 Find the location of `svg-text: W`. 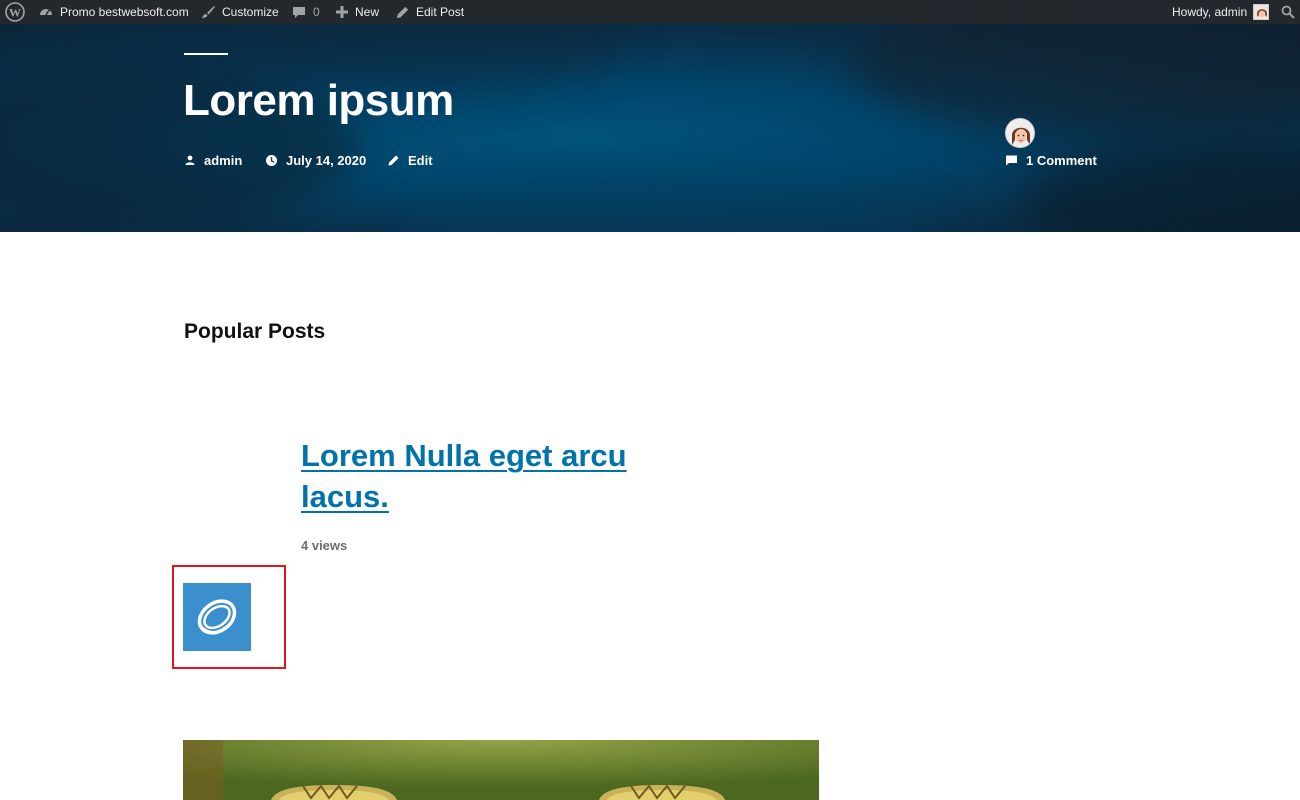

svg-text: W is located at coordinates (15, 13).